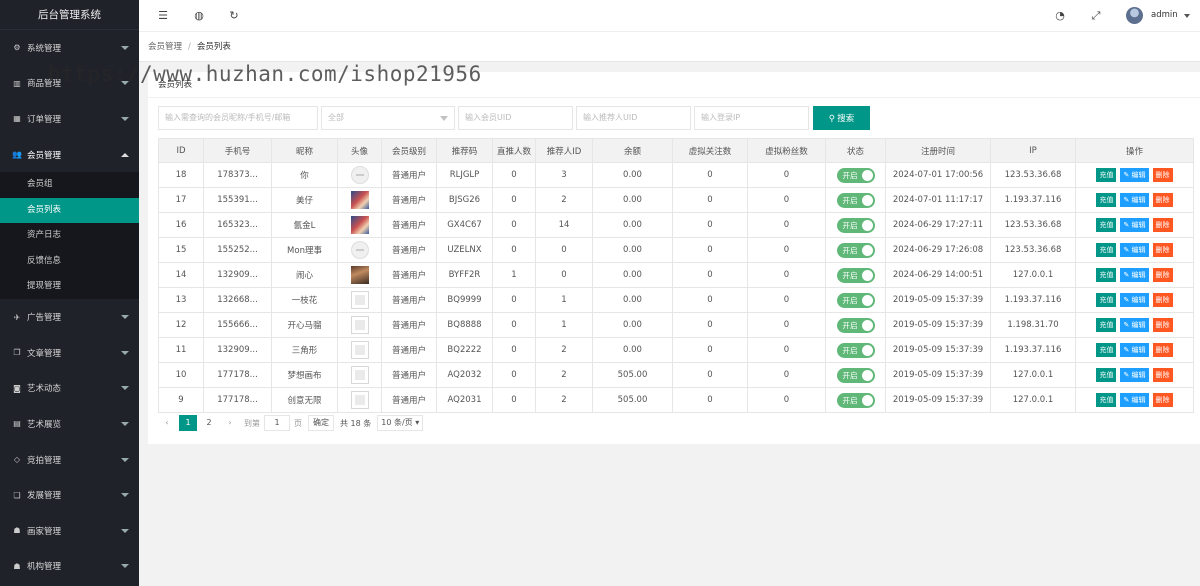  I want to click on sidebar-item-11: ☗ 机构管理, so click(69, 566).